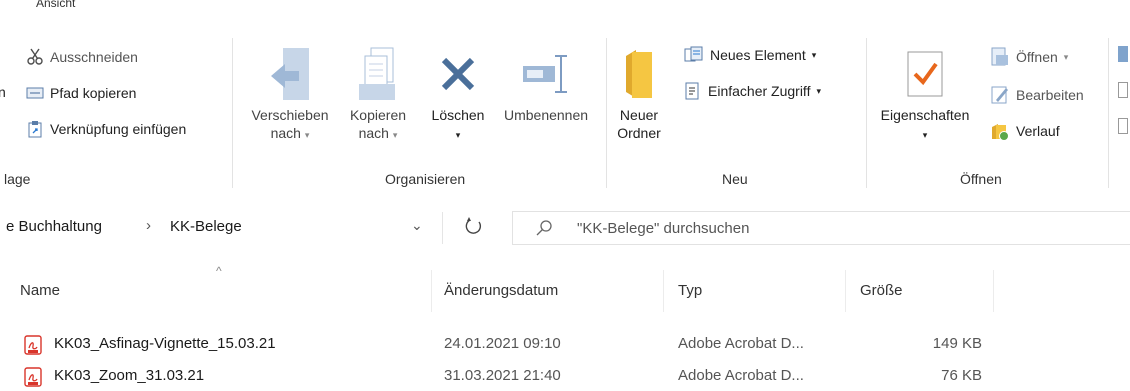 This screenshot has height=391, width=1130. Describe the element at coordinates (378, 115) in the screenshot. I see `copy-to-label-line1: Kopieren` at that location.